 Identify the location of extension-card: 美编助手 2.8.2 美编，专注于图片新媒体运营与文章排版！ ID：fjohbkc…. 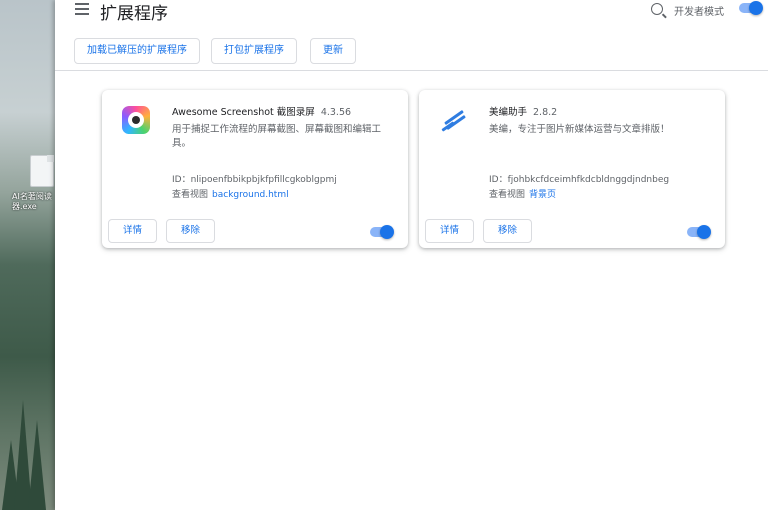
(572, 169).